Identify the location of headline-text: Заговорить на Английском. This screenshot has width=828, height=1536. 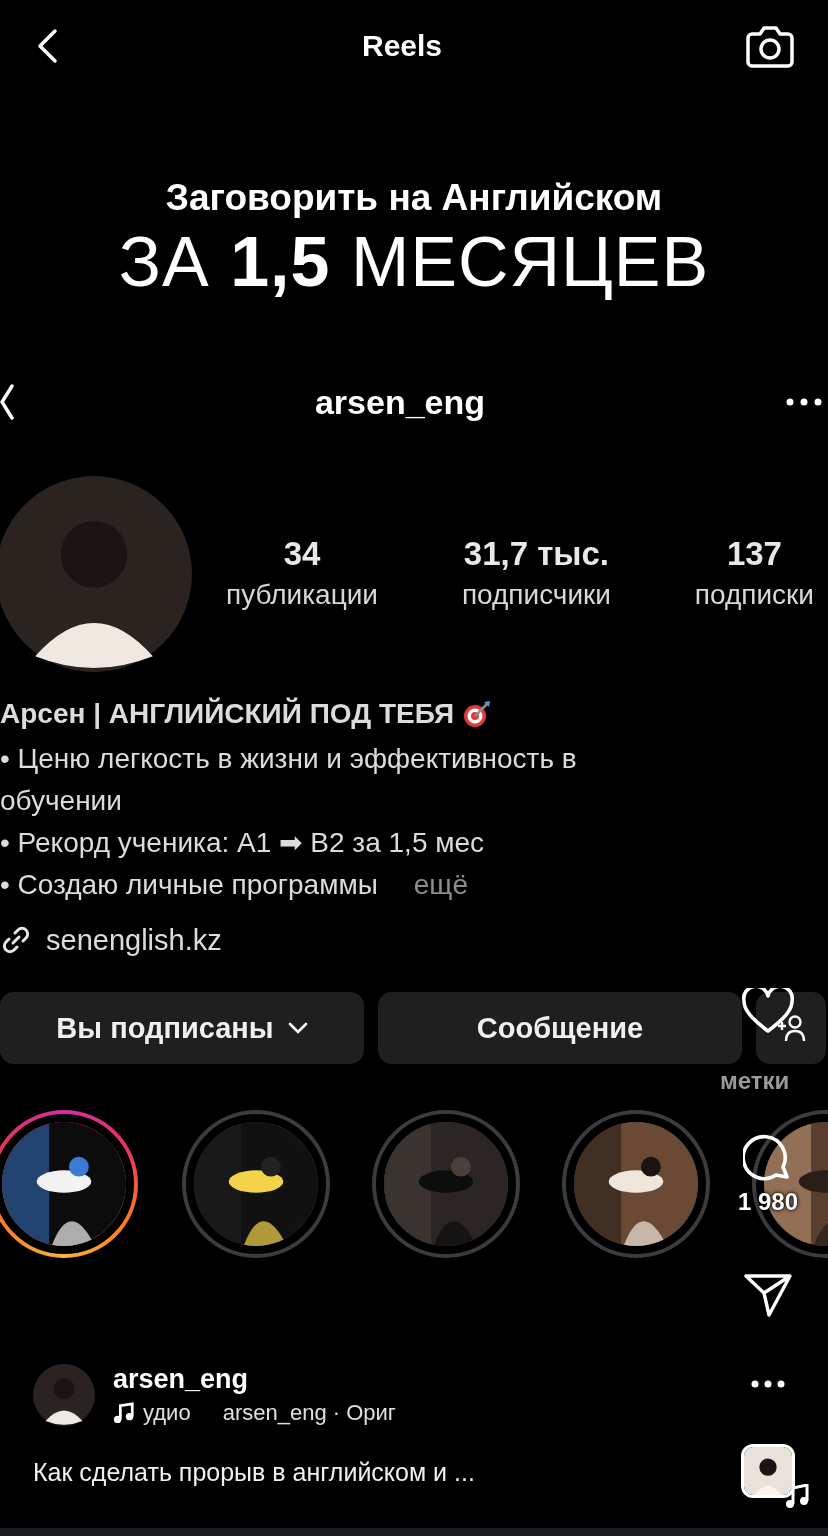
(414, 198).